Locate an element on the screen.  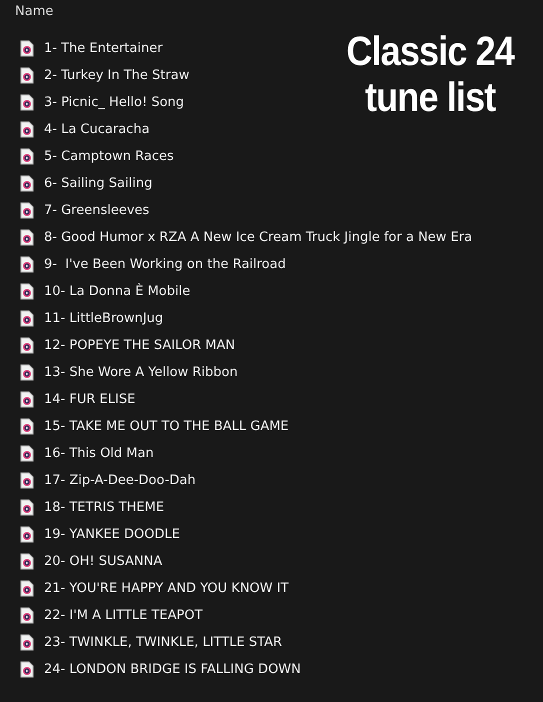
file-row: 12- POPEYE THE SAILOR MAN is located at coordinates (128, 345).